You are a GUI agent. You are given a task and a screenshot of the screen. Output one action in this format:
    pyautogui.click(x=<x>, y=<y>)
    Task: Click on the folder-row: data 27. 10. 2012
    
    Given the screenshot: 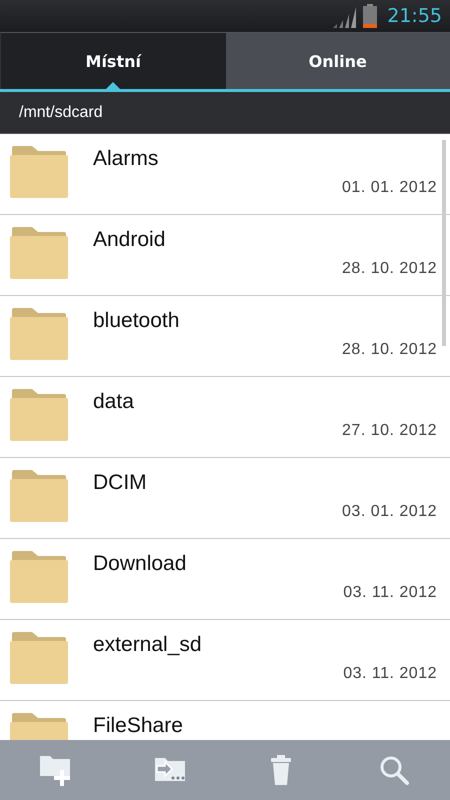 What is the action you would take?
    pyautogui.click(x=225, y=417)
    